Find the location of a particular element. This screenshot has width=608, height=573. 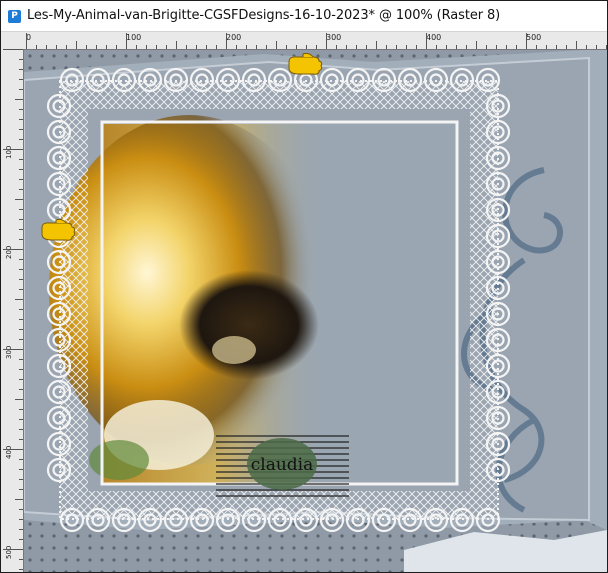

paintshop-pro-icon: P is located at coordinates (14, 16).